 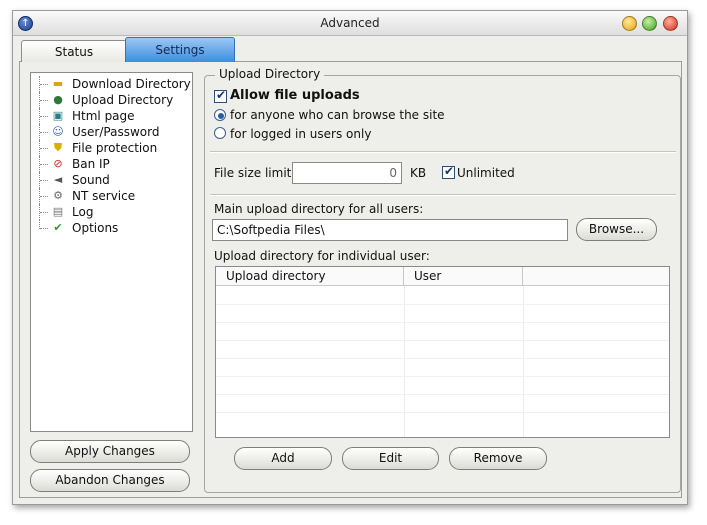 I want to click on ban-icon: ⊘, so click(x=58, y=163).